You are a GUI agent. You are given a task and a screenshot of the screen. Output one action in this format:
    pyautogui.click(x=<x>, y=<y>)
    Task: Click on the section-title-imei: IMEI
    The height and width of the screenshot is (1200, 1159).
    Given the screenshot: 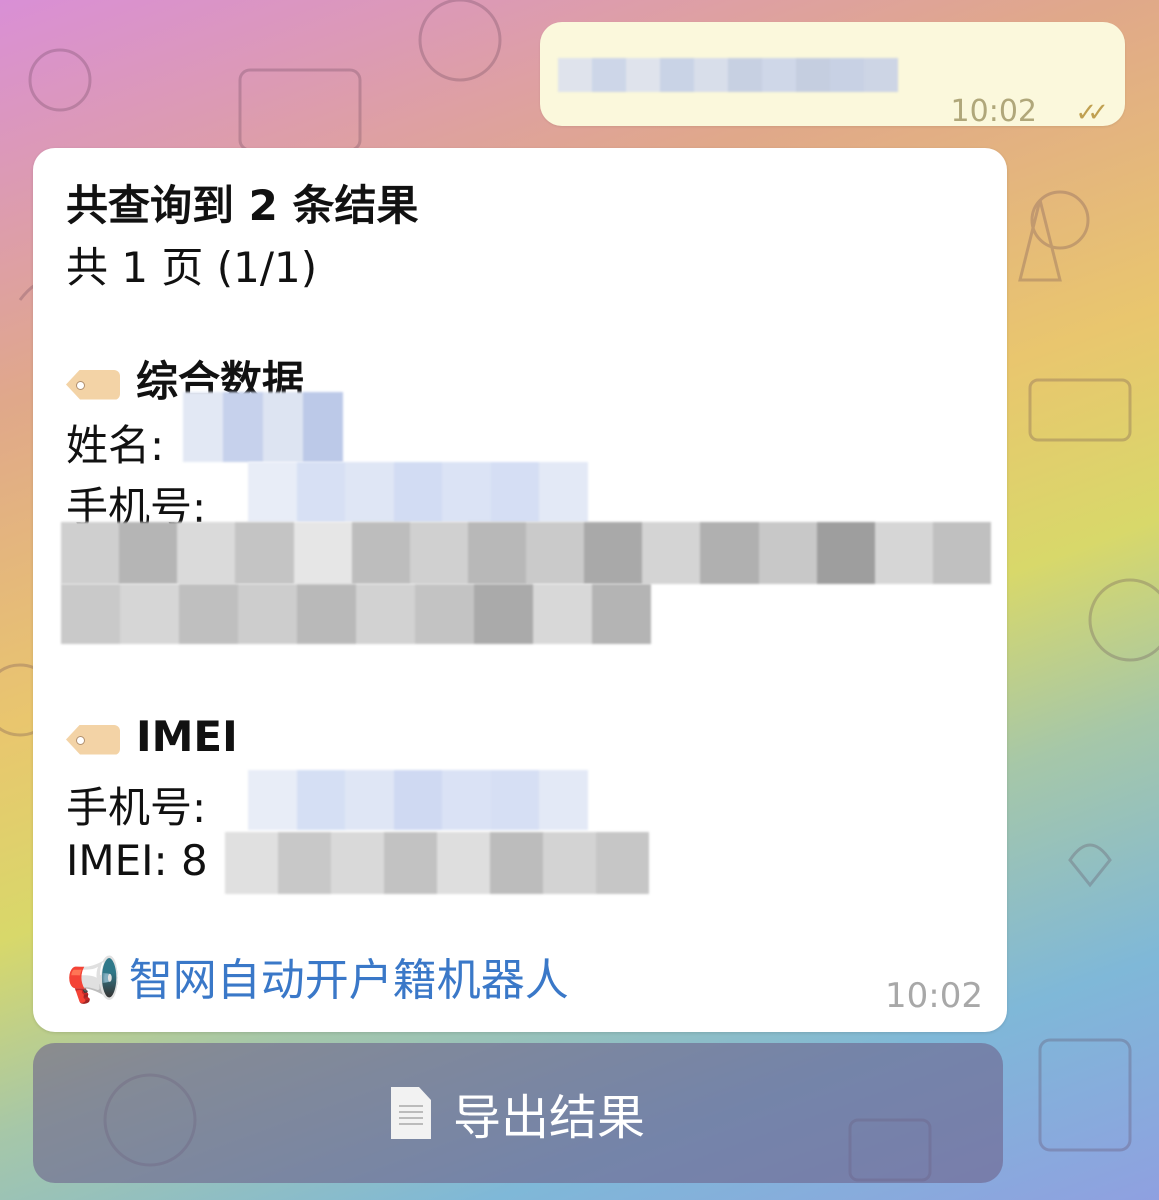 What is the action you would take?
    pyautogui.click(x=152, y=736)
    